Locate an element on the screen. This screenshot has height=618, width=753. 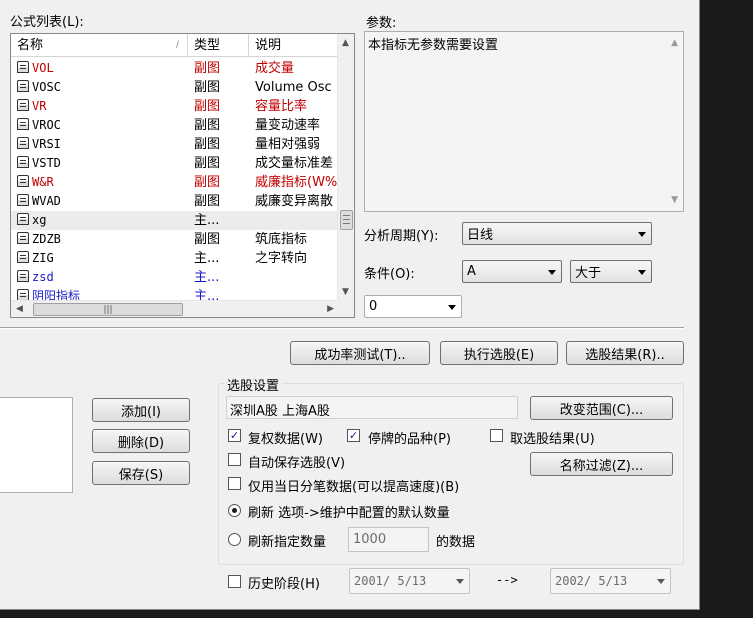
table-row: WVAD 副图 威廉变异离散 is located at coordinates (176, 201).